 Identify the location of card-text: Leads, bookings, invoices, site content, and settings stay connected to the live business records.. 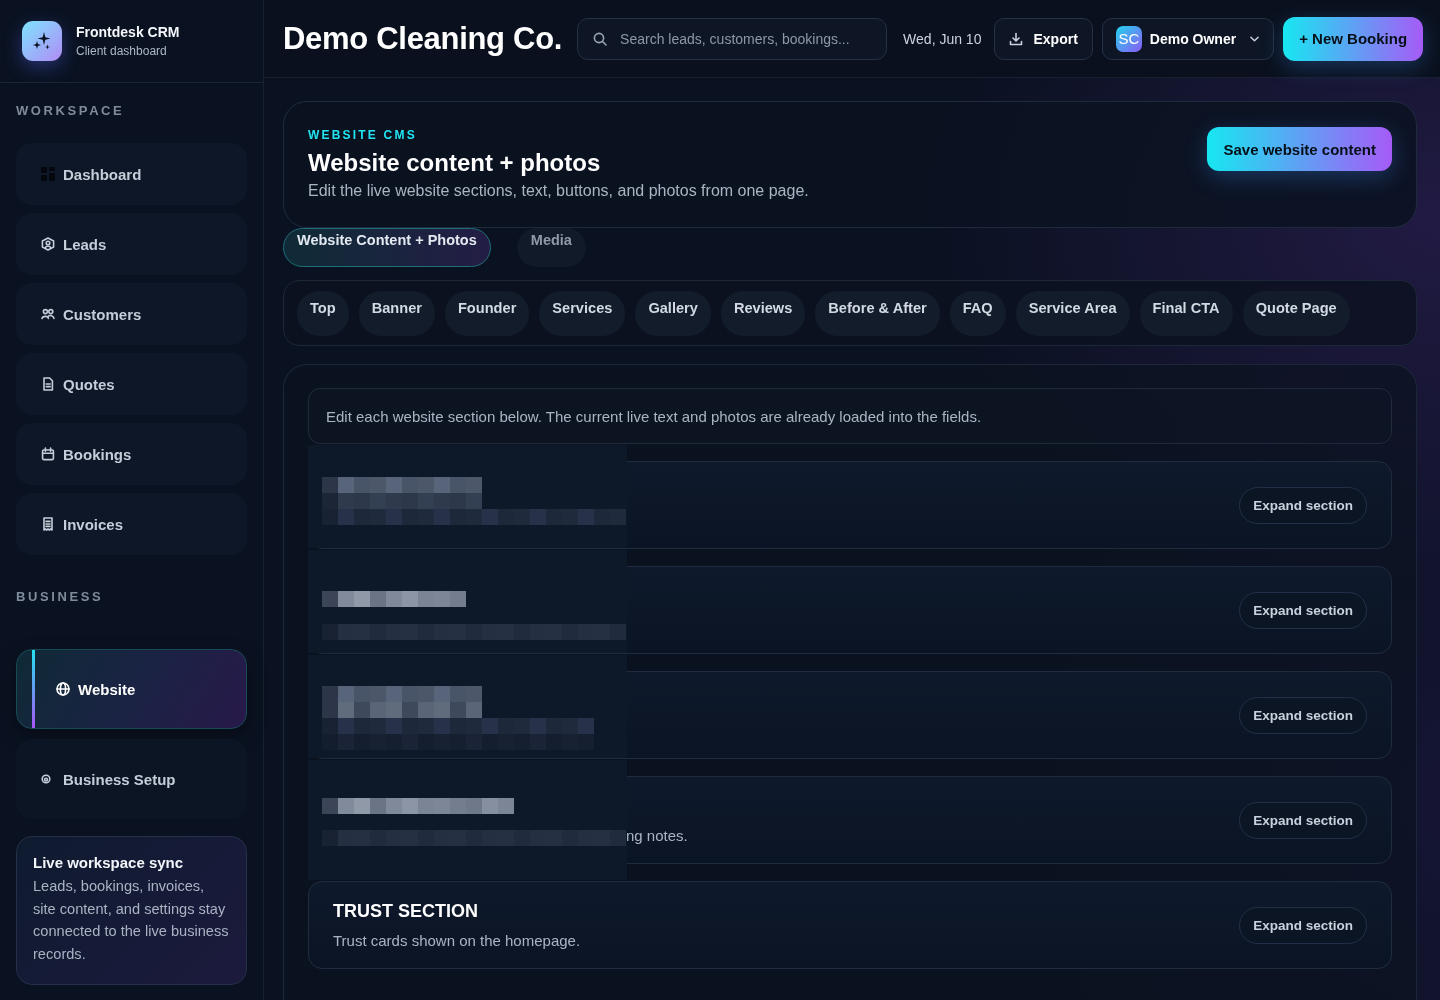
(131, 921).